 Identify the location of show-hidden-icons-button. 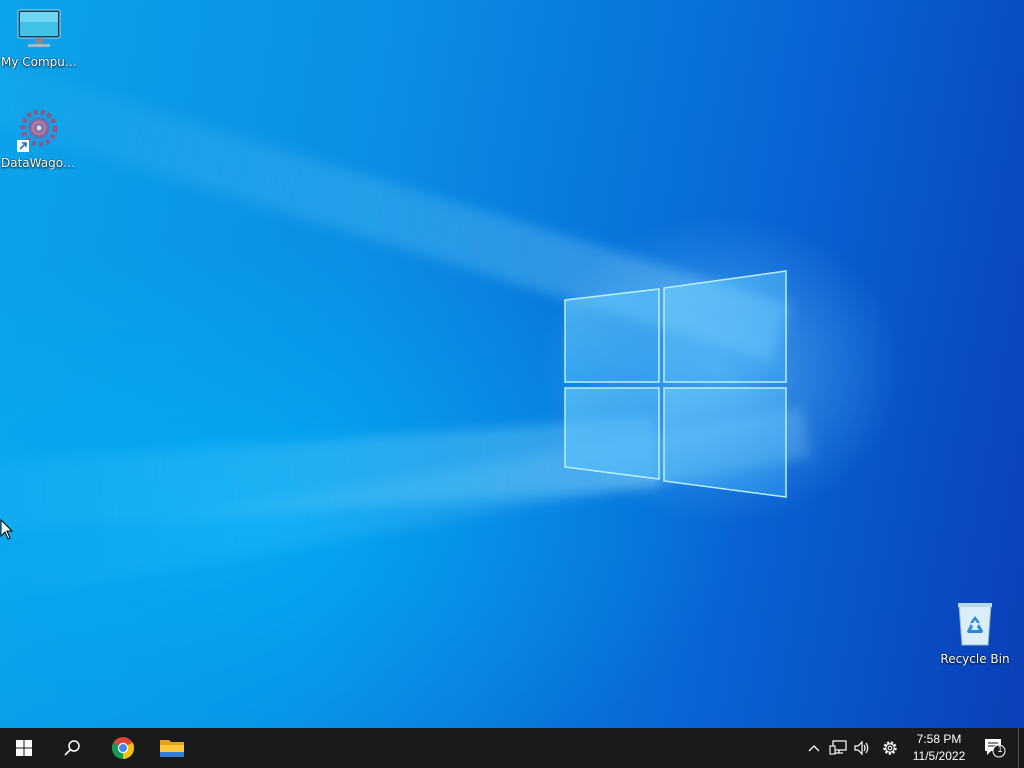
(814, 748).